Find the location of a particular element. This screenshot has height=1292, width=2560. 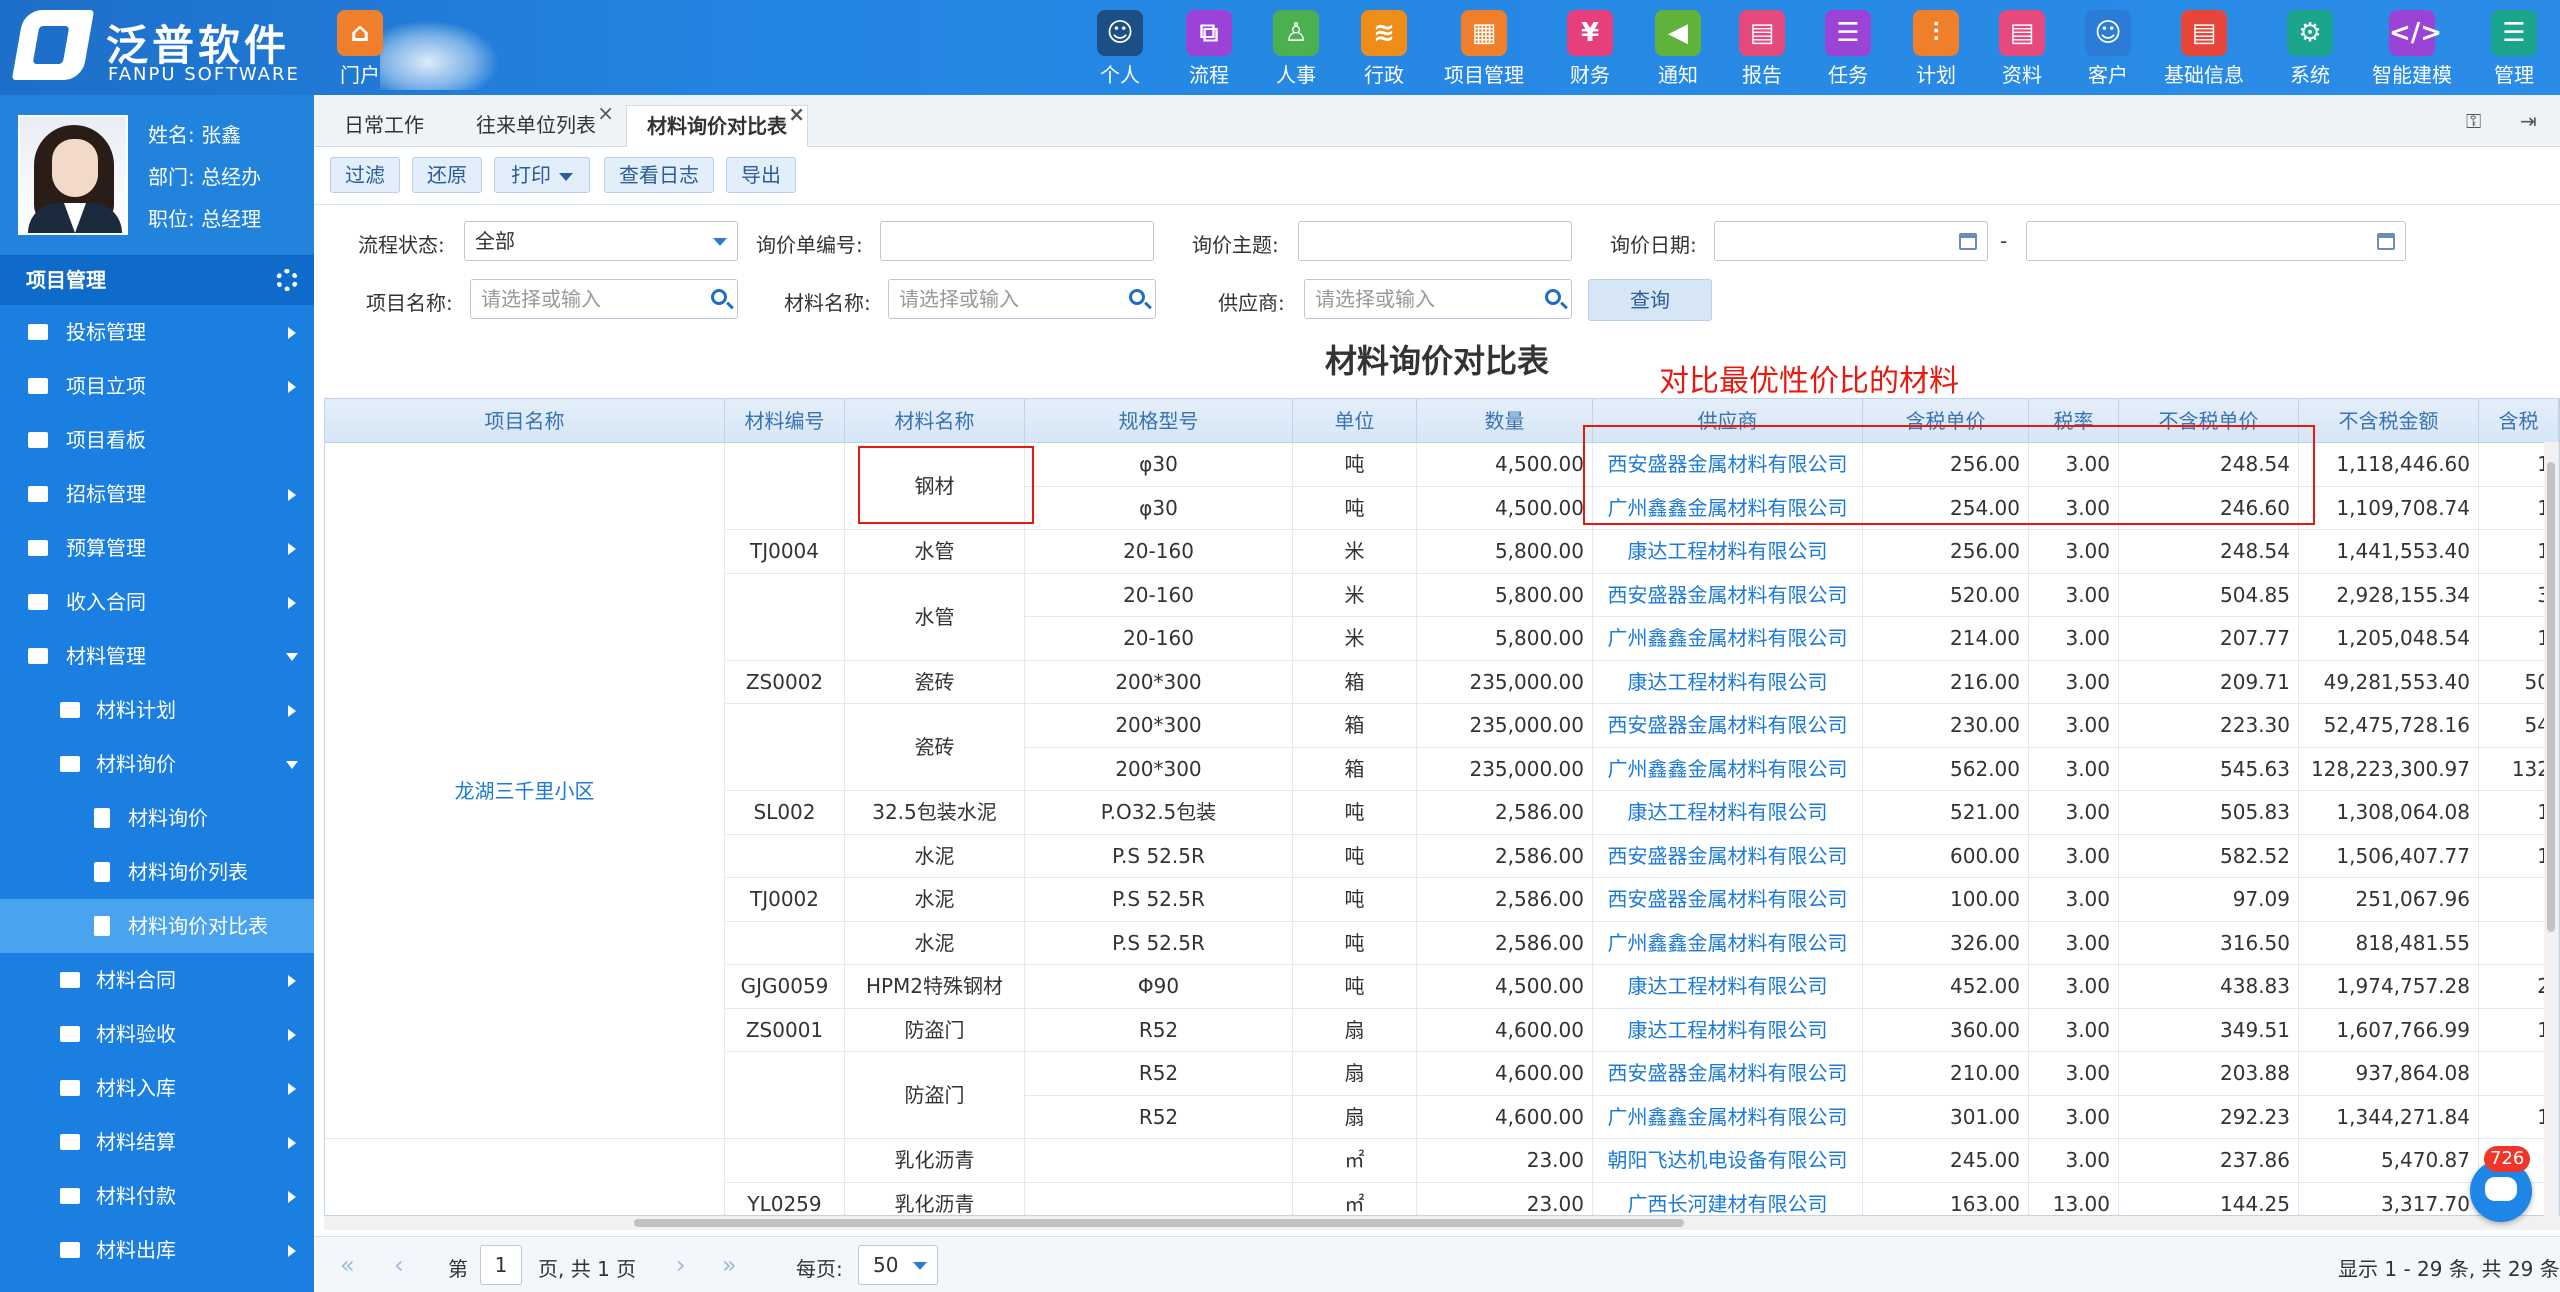

inquiry-no-input is located at coordinates (1017, 241).